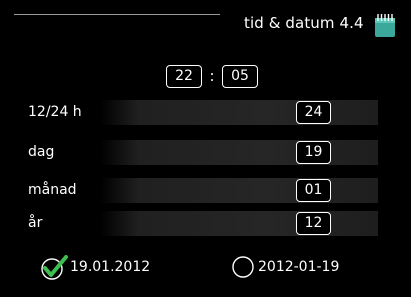 This screenshot has height=297, width=411. Describe the element at coordinates (313, 152) in the screenshot. I see `day-value-field: 19` at that location.